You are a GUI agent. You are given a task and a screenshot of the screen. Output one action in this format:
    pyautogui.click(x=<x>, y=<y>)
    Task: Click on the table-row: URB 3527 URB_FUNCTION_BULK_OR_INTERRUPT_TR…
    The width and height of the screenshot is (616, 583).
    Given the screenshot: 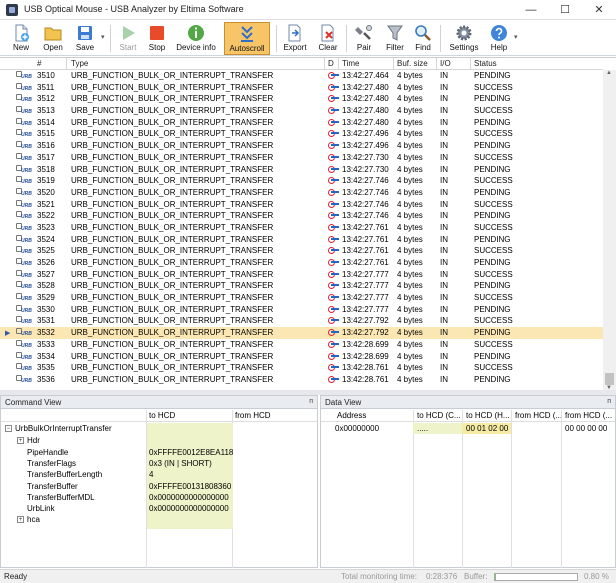 What is the action you would take?
    pyautogui.click(x=301, y=275)
    